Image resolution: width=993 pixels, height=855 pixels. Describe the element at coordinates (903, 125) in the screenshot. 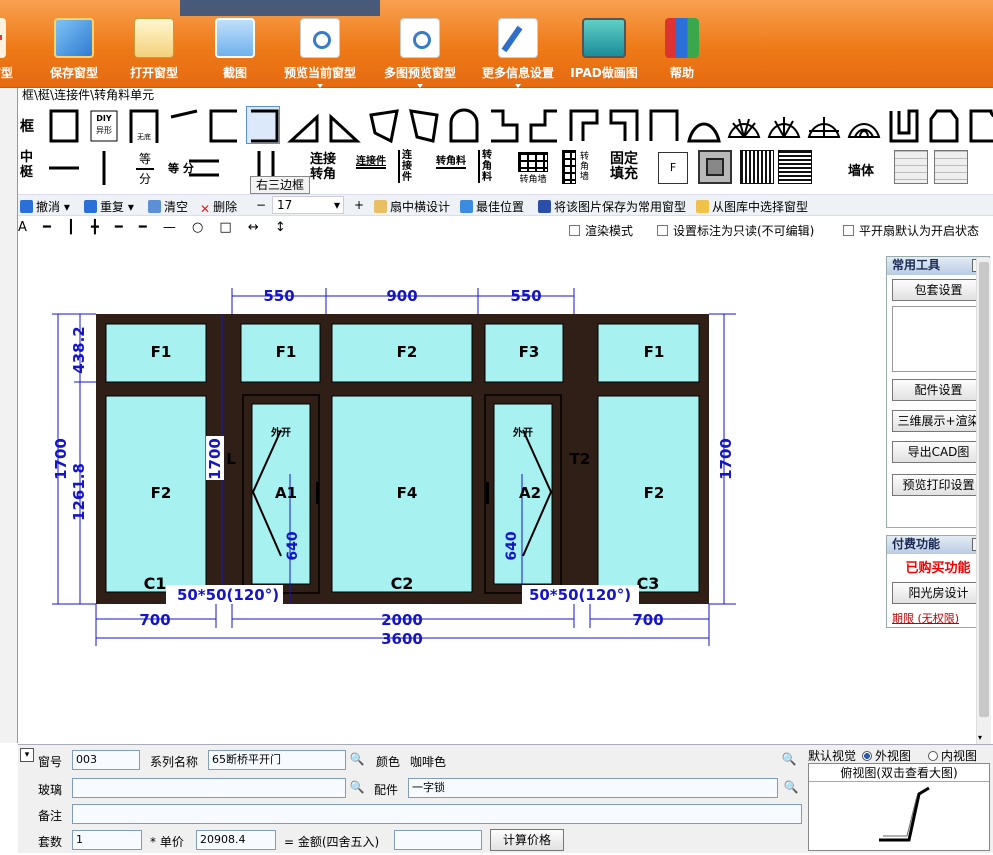

I see `u-shape-frame-button` at that location.